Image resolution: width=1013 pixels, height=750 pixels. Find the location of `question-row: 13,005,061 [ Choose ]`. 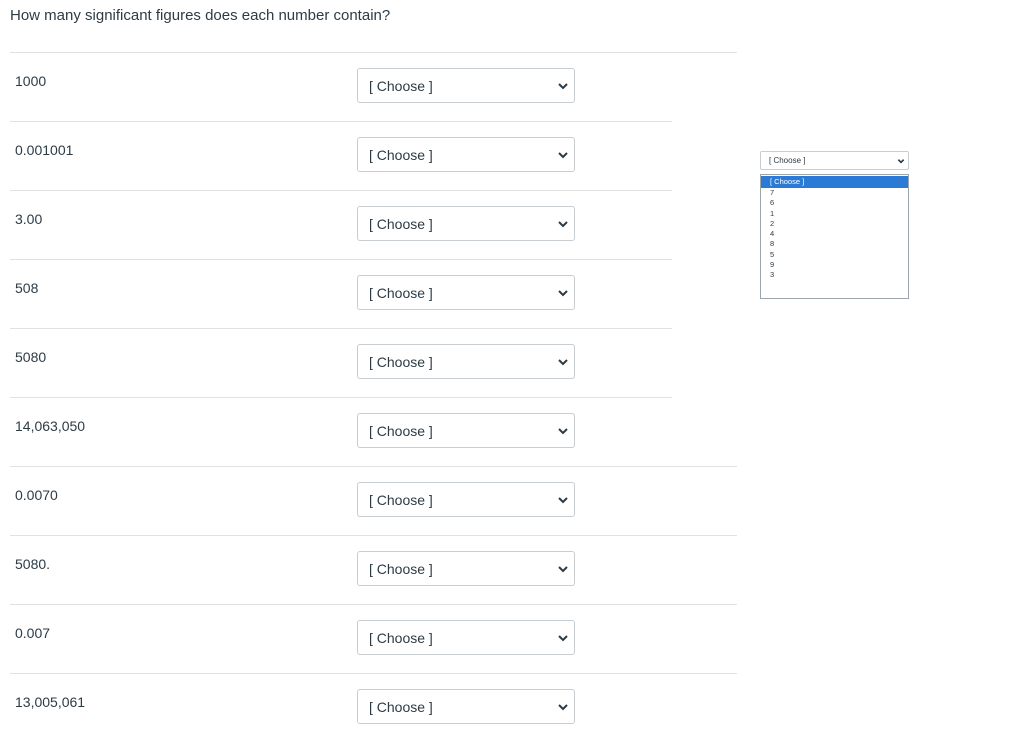

question-row: 13,005,061 [ Choose ] is located at coordinates (373, 708).